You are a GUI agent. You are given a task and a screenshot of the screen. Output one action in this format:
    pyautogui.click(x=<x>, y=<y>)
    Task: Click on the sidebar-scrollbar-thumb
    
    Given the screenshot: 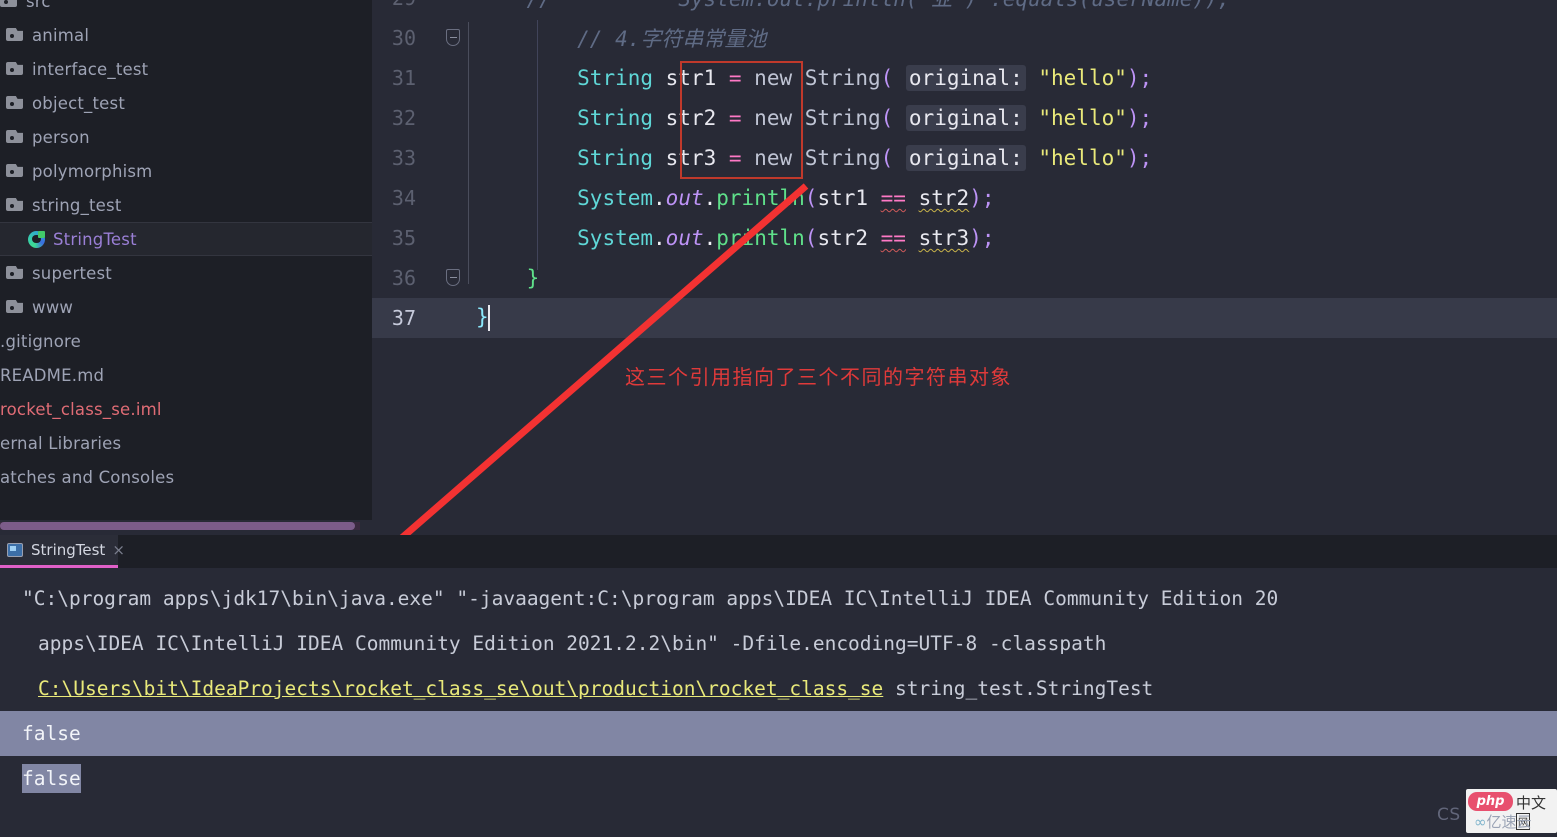 What is the action you would take?
    pyautogui.click(x=177, y=526)
    